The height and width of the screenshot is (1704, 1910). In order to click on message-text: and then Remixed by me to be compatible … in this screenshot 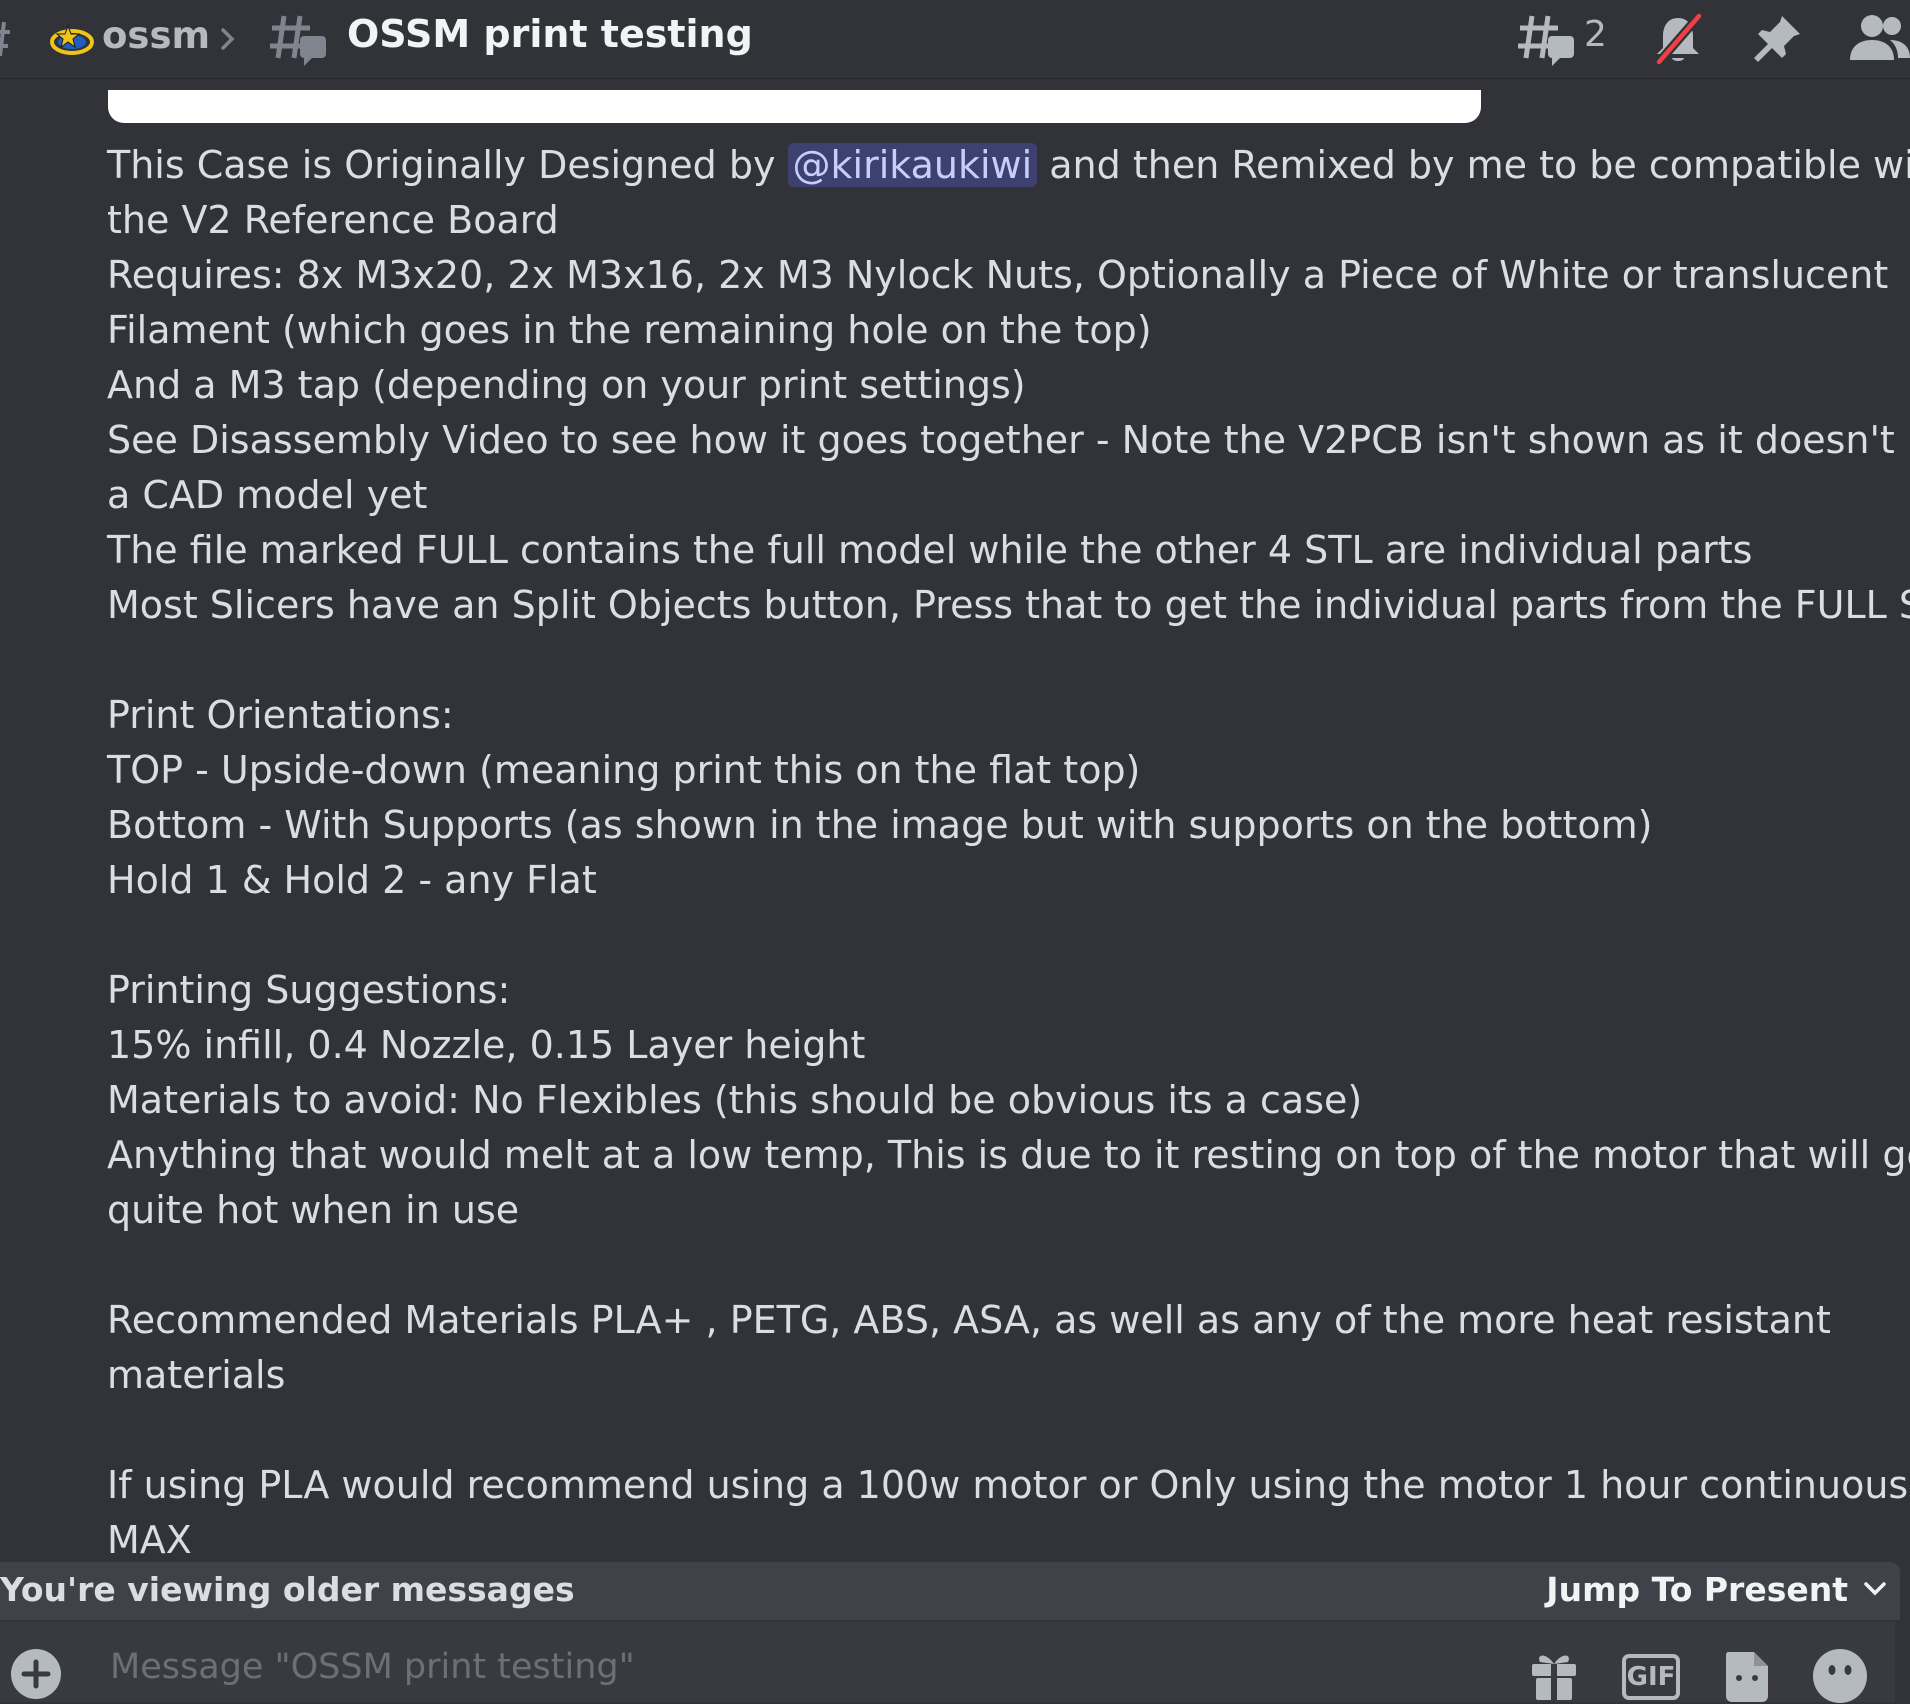, I will do `click(1473, 165)`.